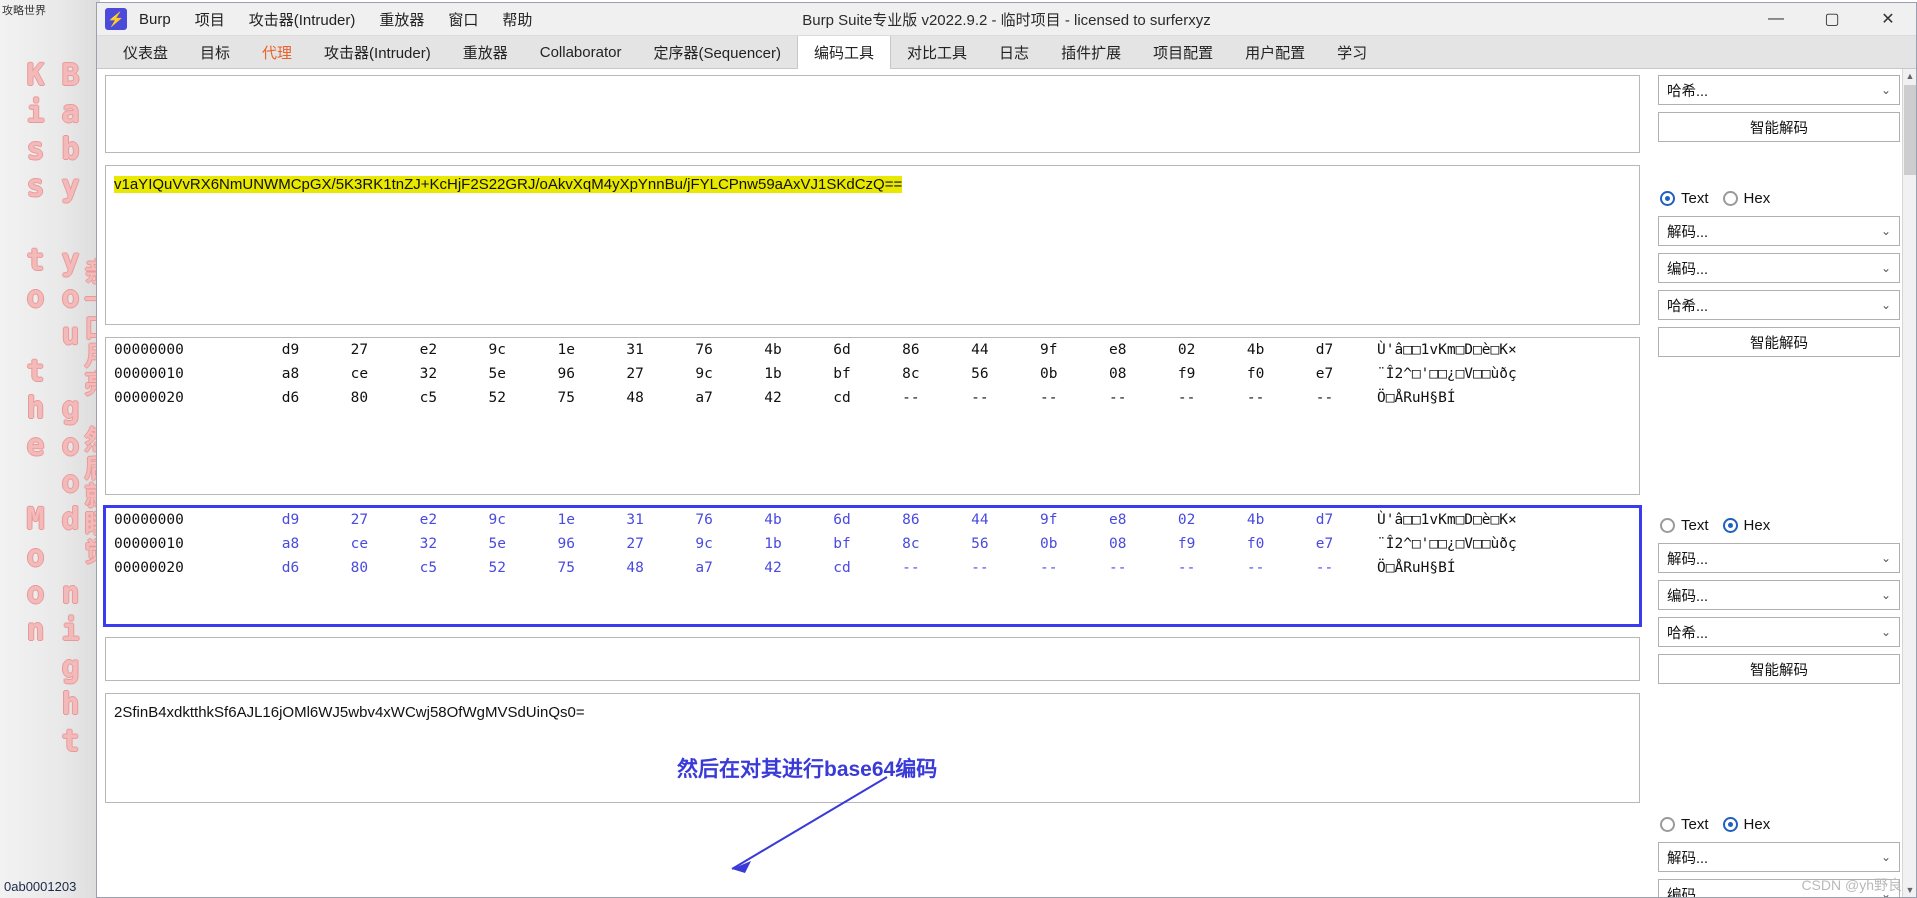 The height and width of the screenshot is (898, 1917). I want to click on hexdump-byte: f9, so click(1186, 374).